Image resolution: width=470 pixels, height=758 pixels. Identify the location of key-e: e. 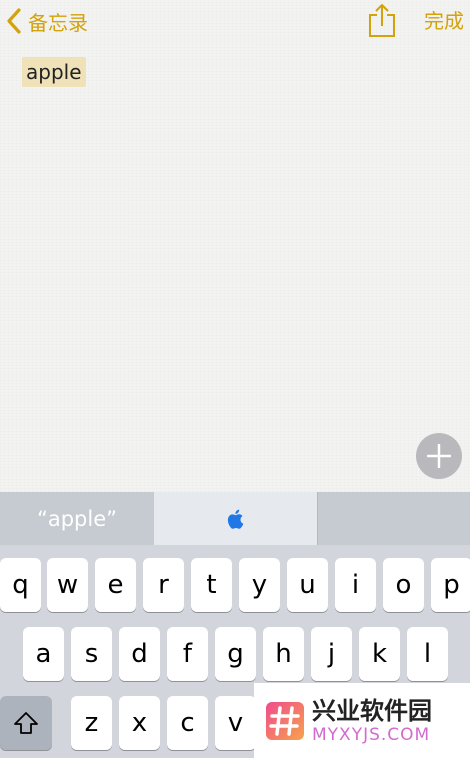
(115, 585).